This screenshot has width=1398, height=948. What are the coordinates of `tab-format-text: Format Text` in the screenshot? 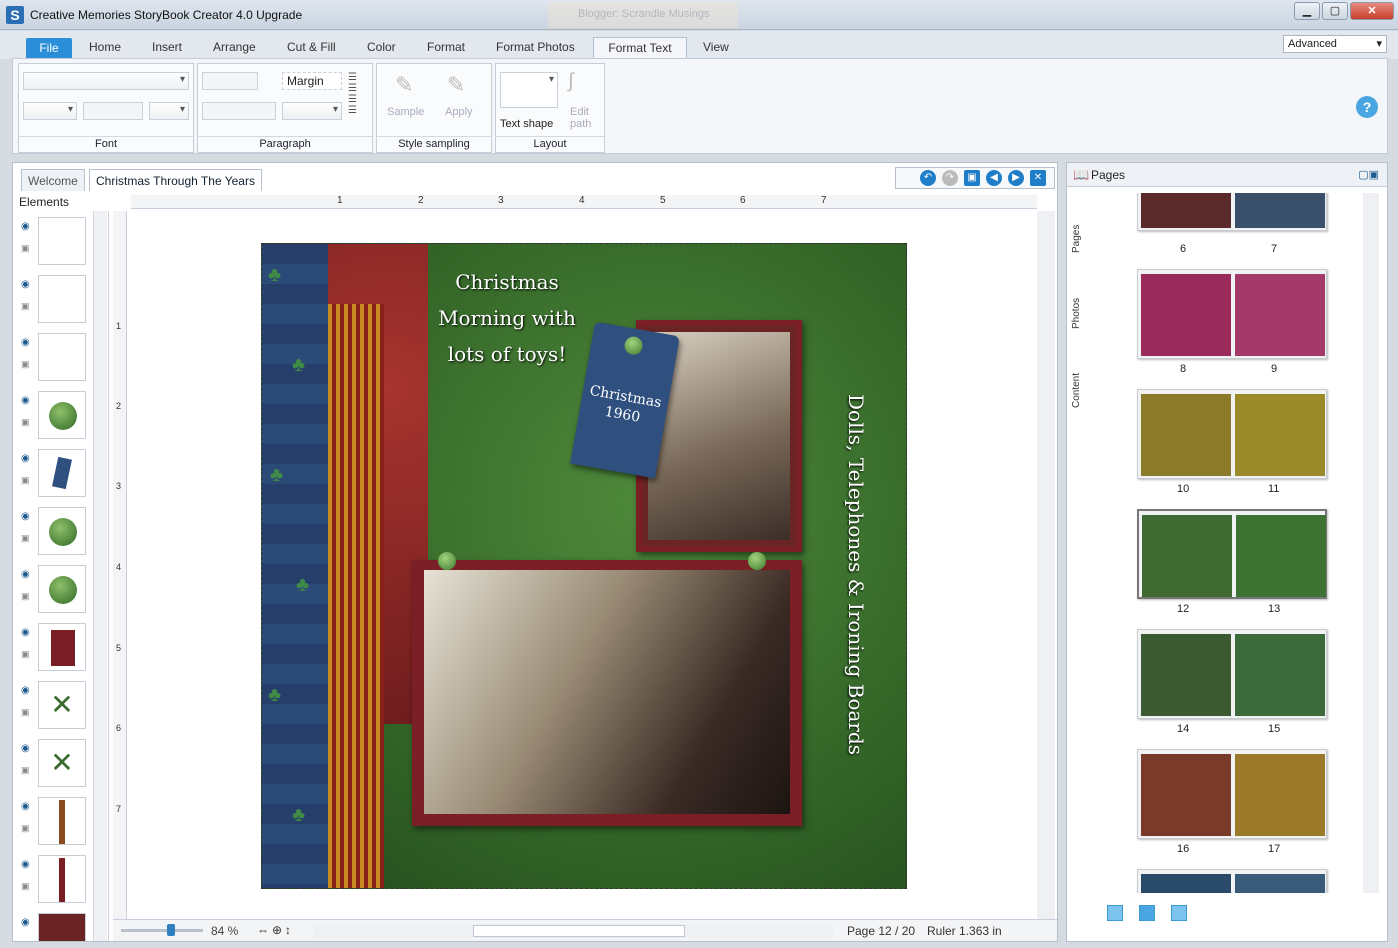 It's located at (640, 48).